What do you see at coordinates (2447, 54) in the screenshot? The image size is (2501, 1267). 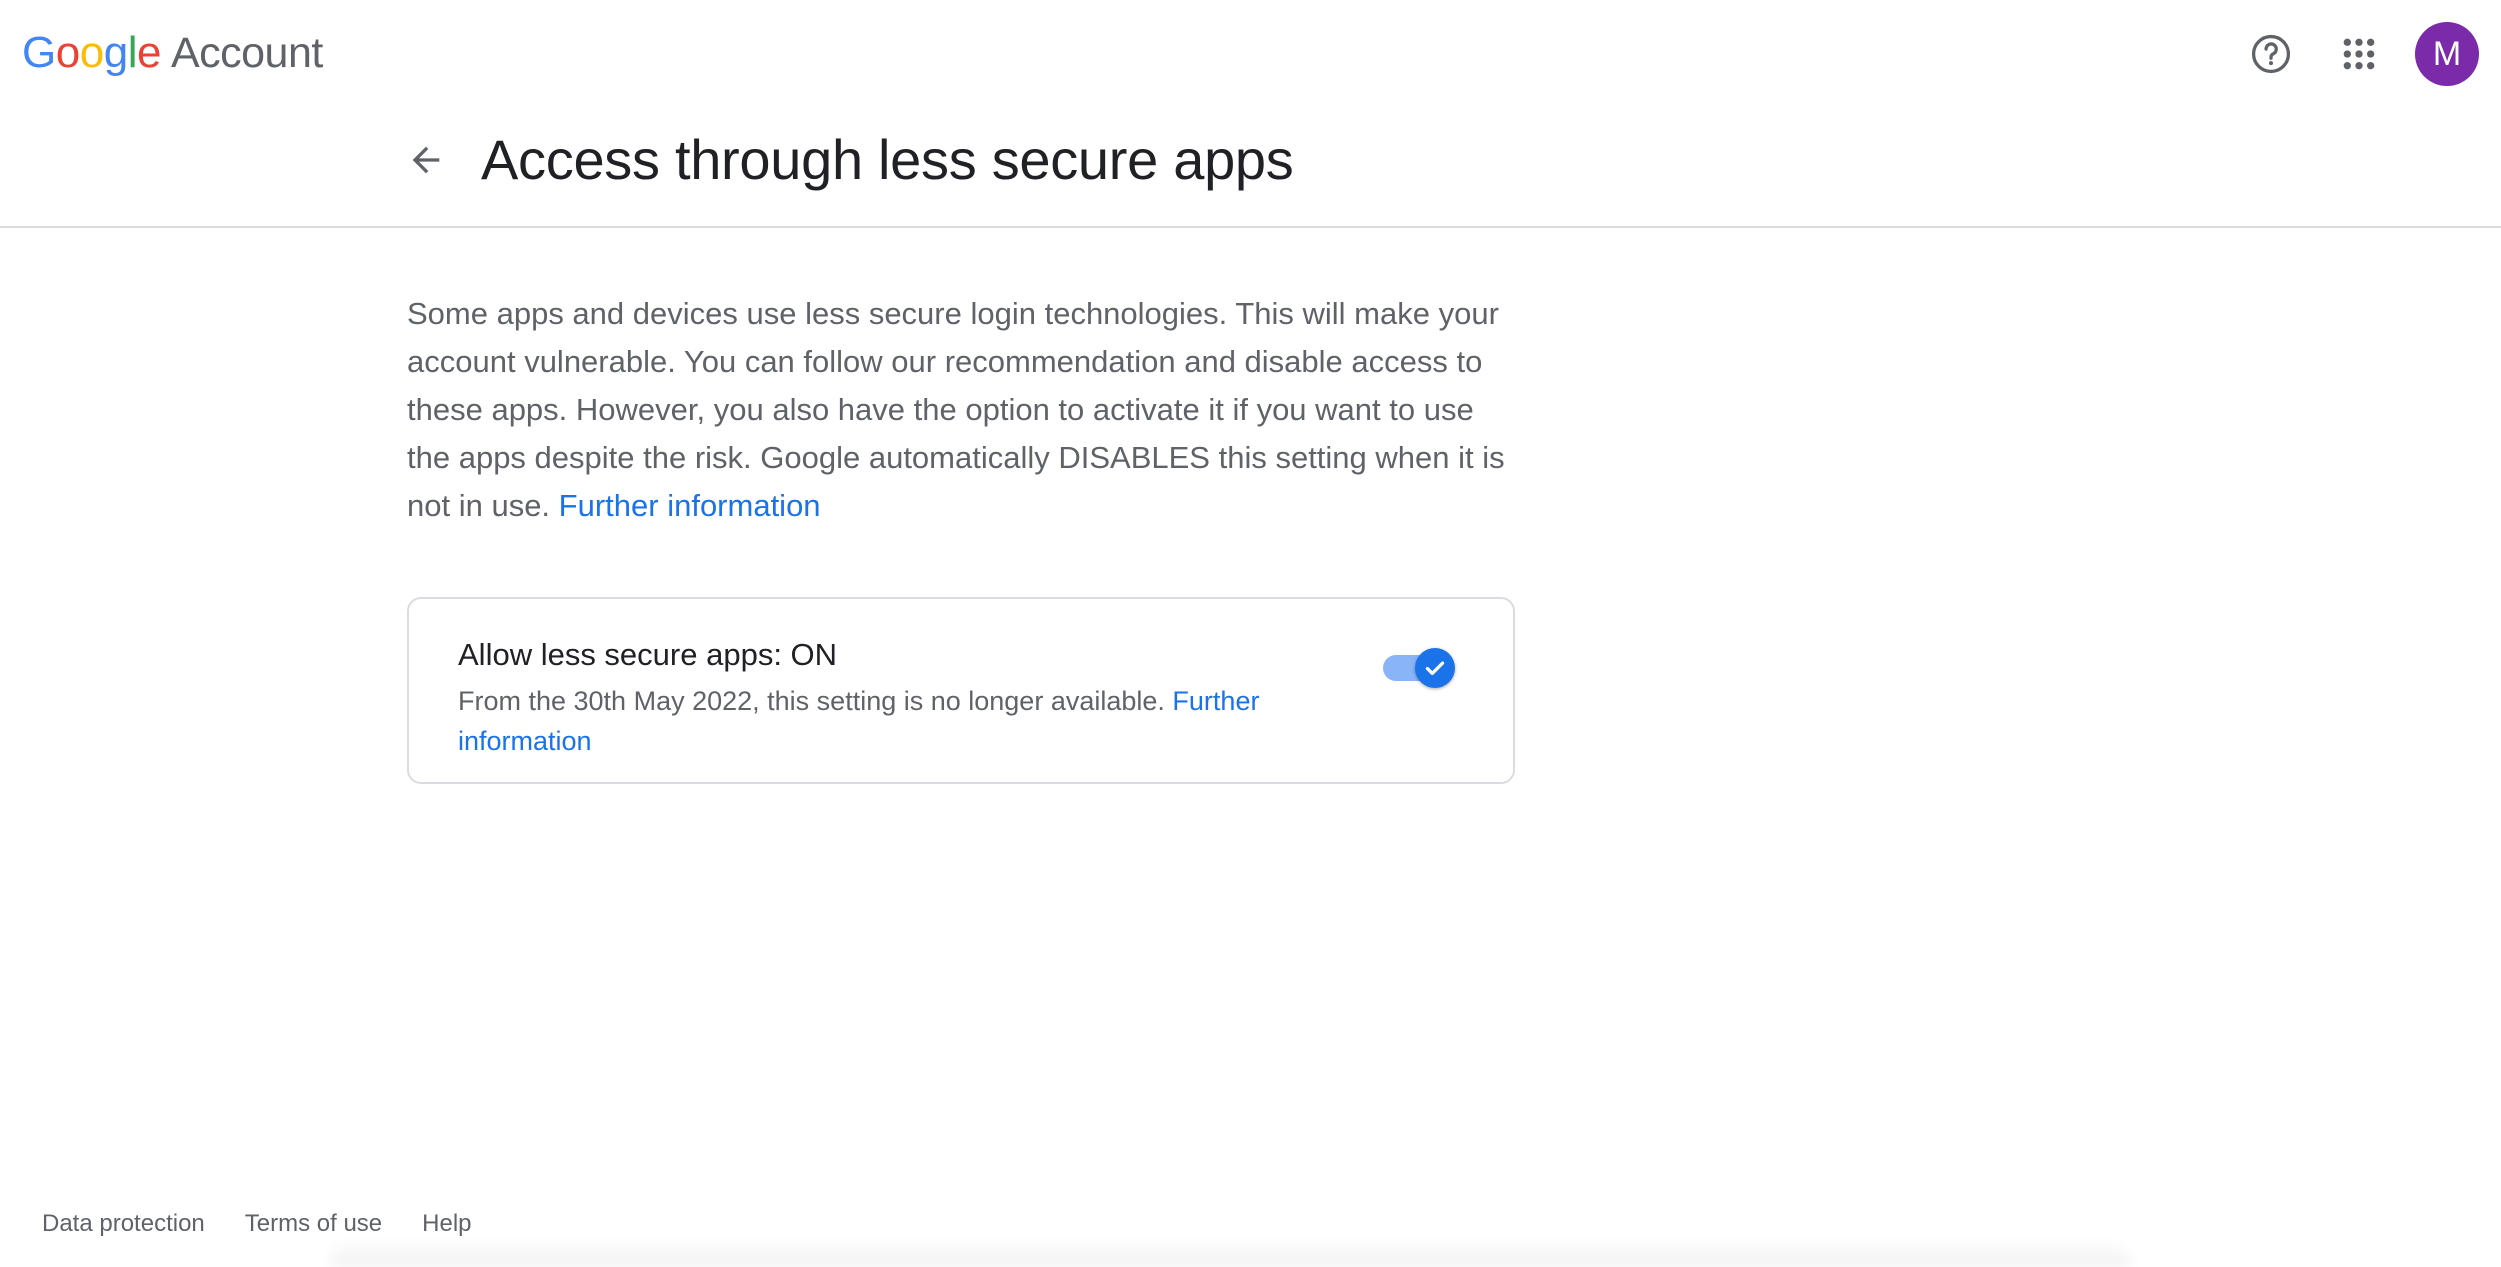 I see `account-avatar: M` at bounding box center [2447, 54].